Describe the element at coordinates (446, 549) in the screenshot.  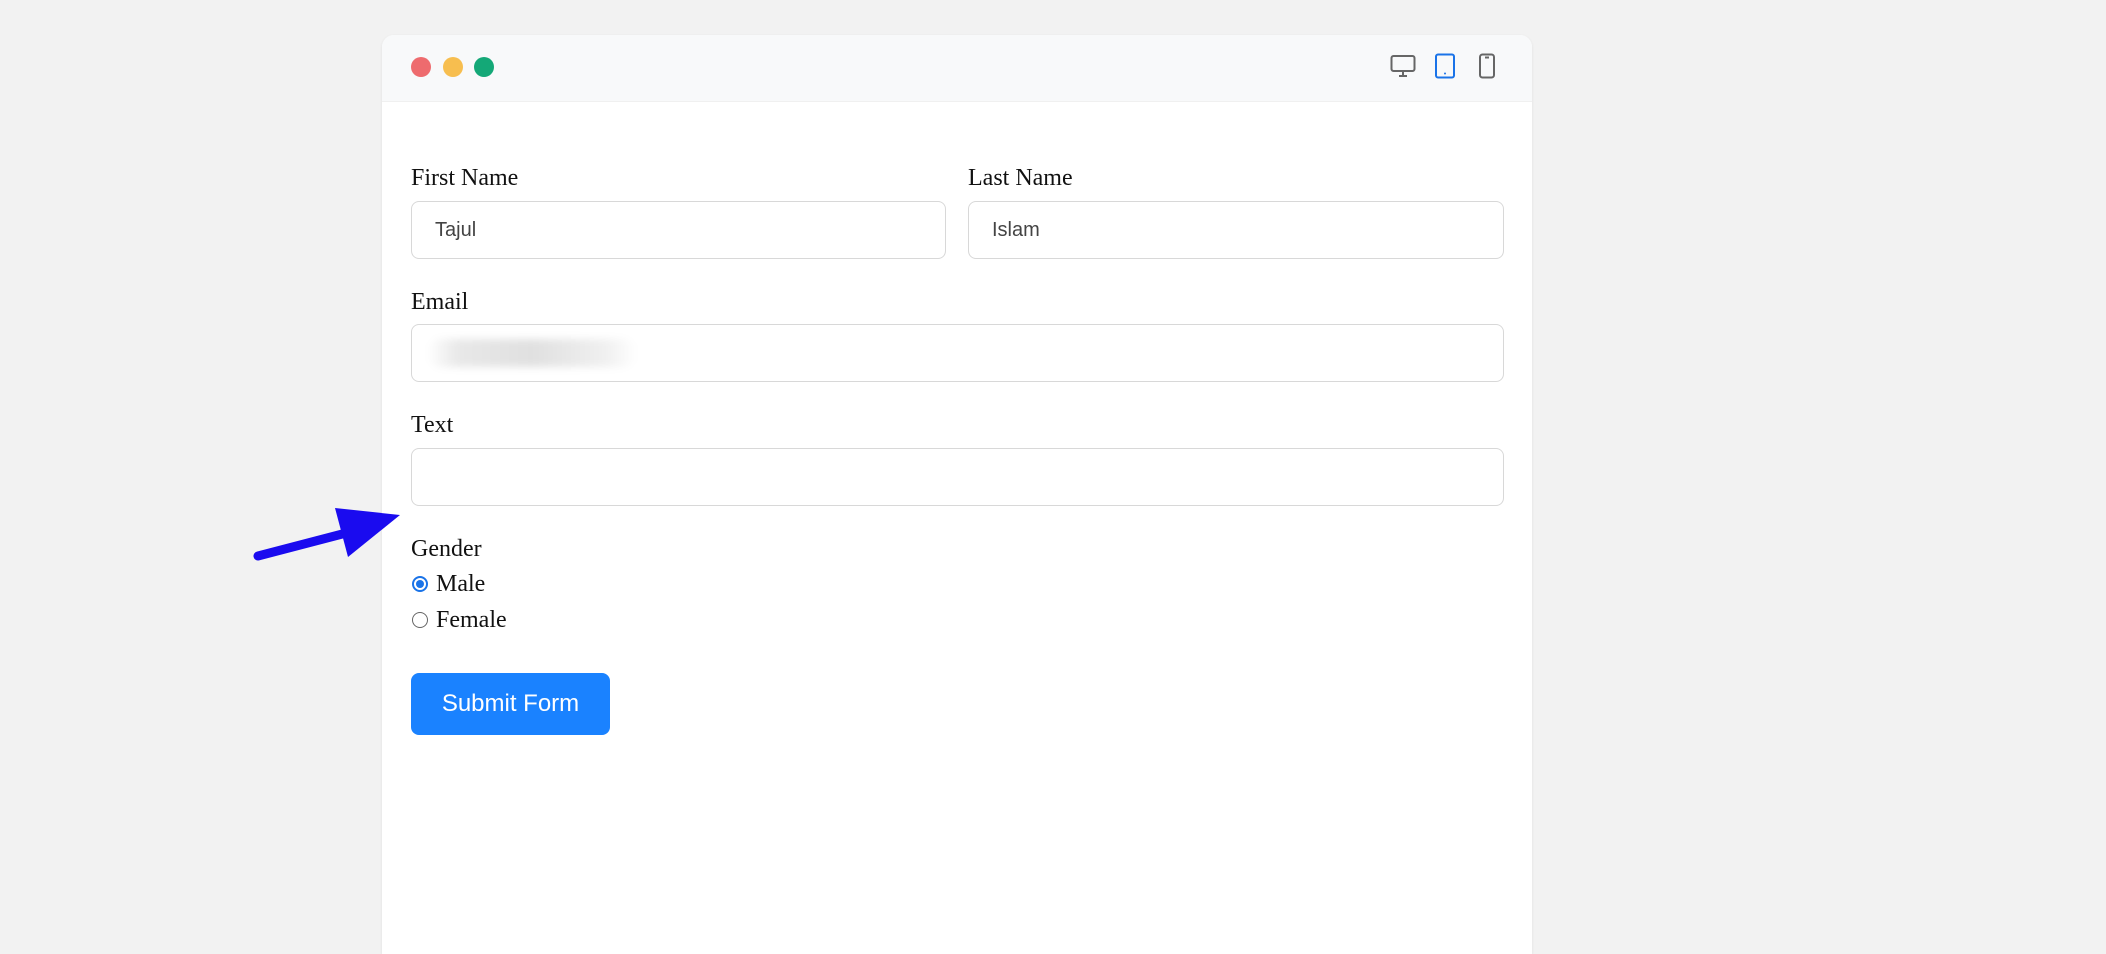
I see `gender-label: Gender` at that location.